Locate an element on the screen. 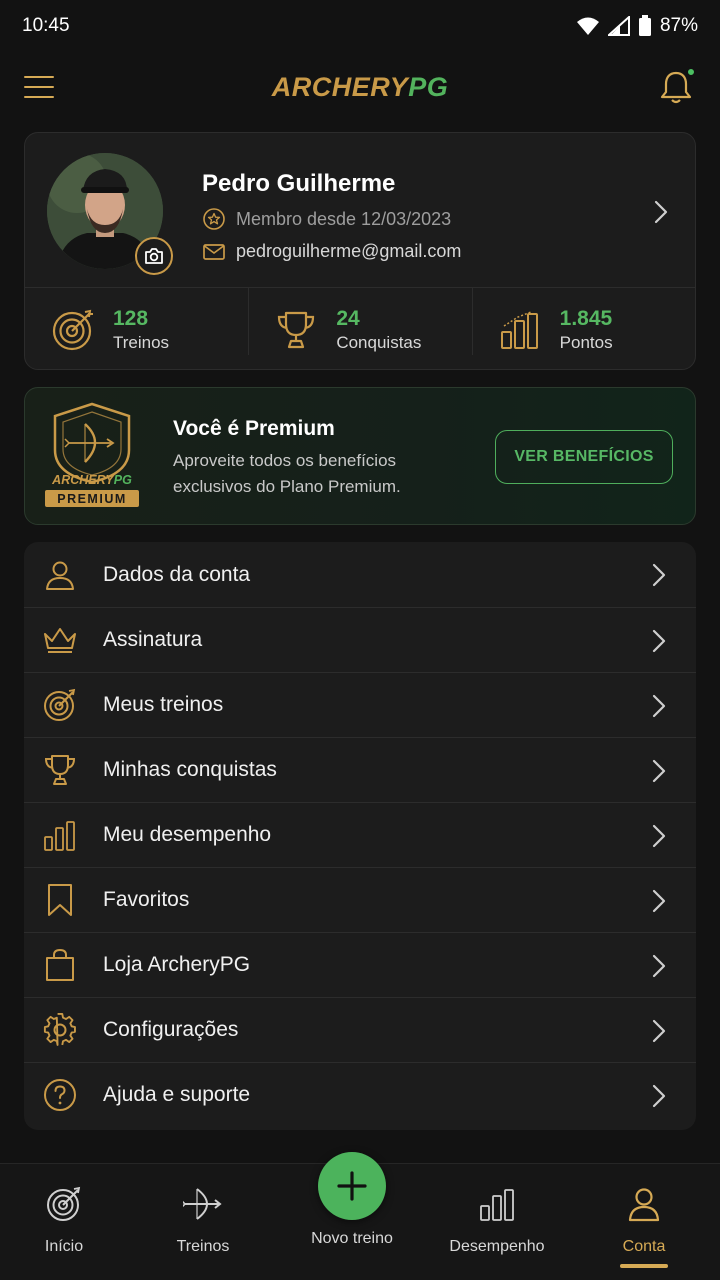  crown-icon is located at coordinates (60, 640).